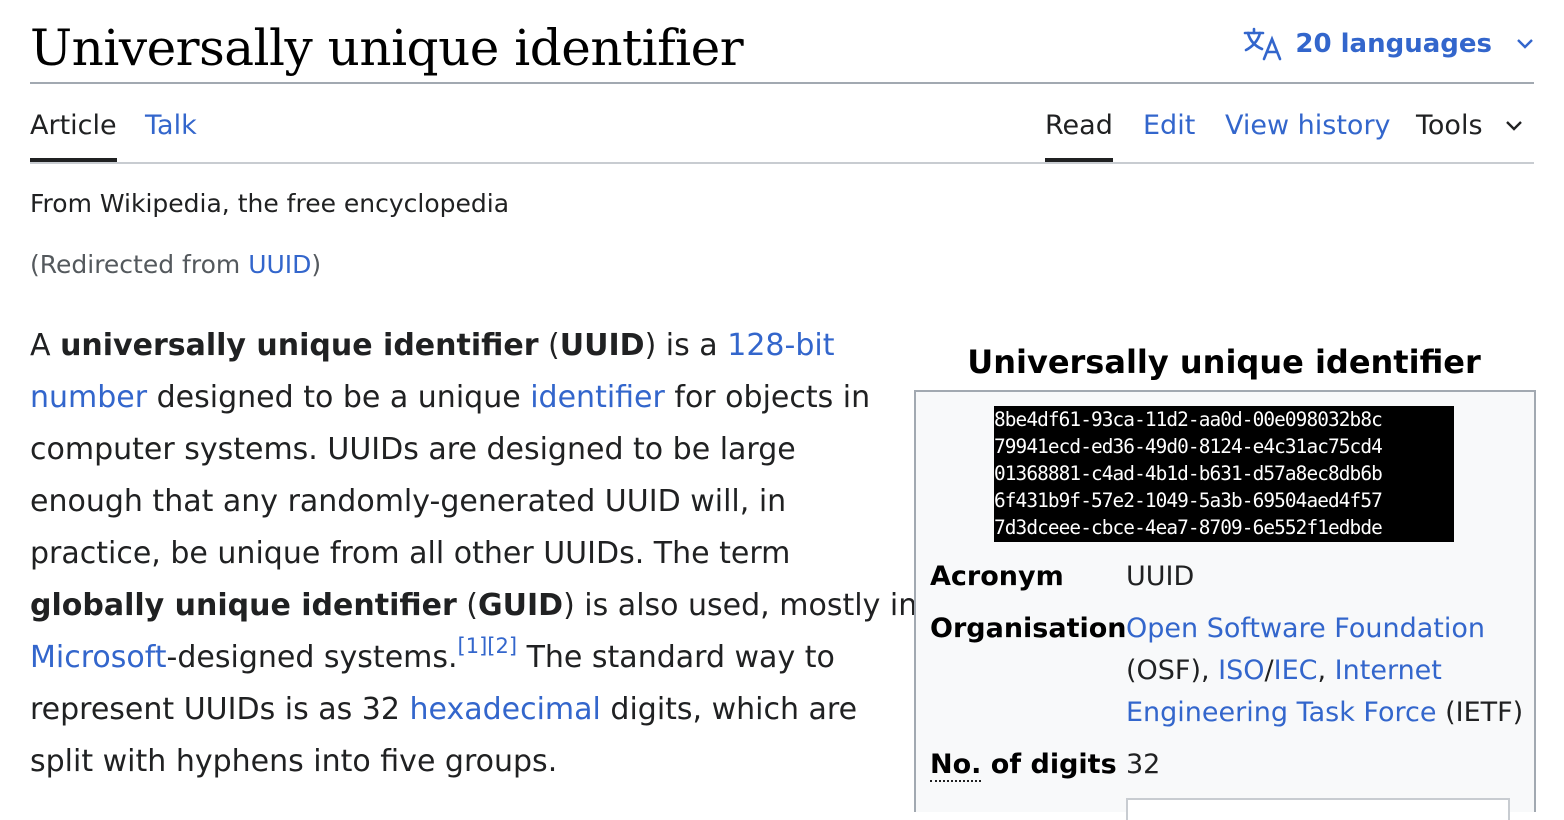 The image size is (1564, 820). I want to click on tab-article: Article, so click(73, 134).